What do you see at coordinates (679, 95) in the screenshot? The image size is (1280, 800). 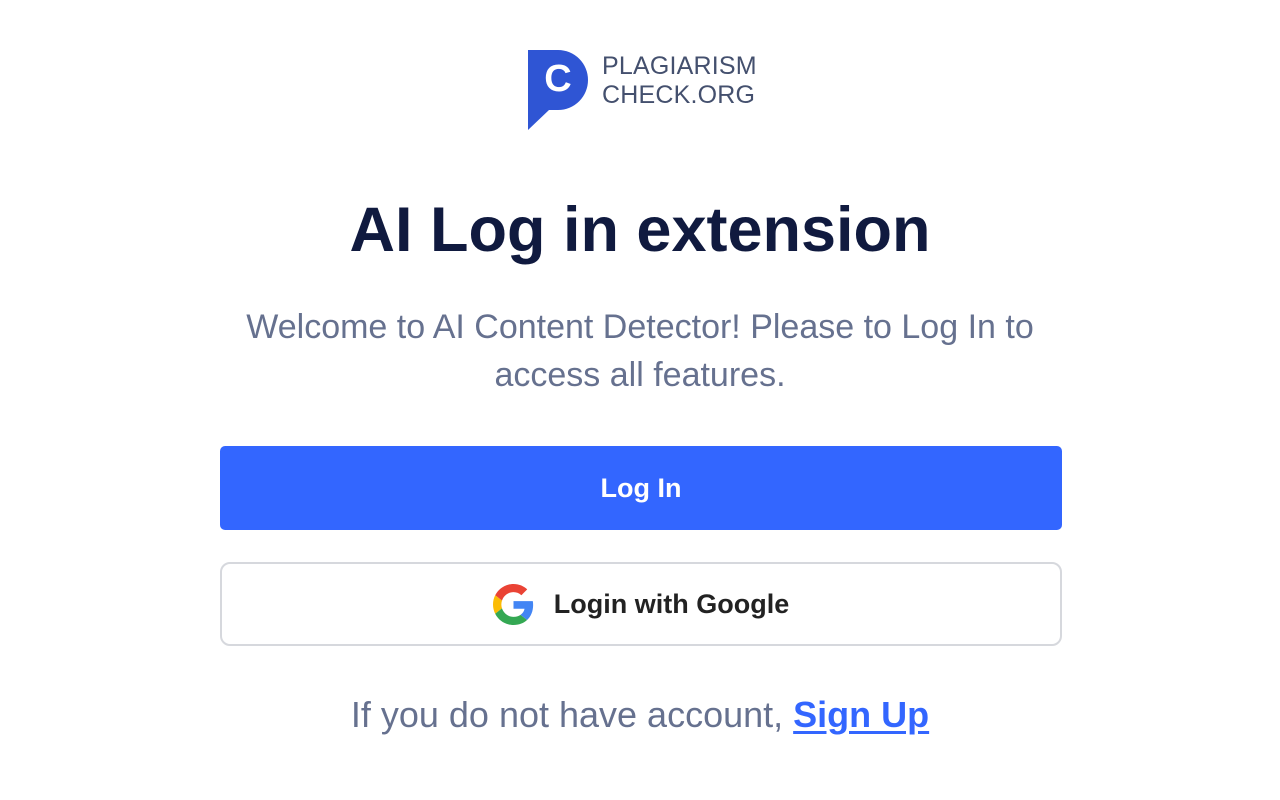 I see `brand-line-2: CHECK.ORG` at bounding box center [679, 95].